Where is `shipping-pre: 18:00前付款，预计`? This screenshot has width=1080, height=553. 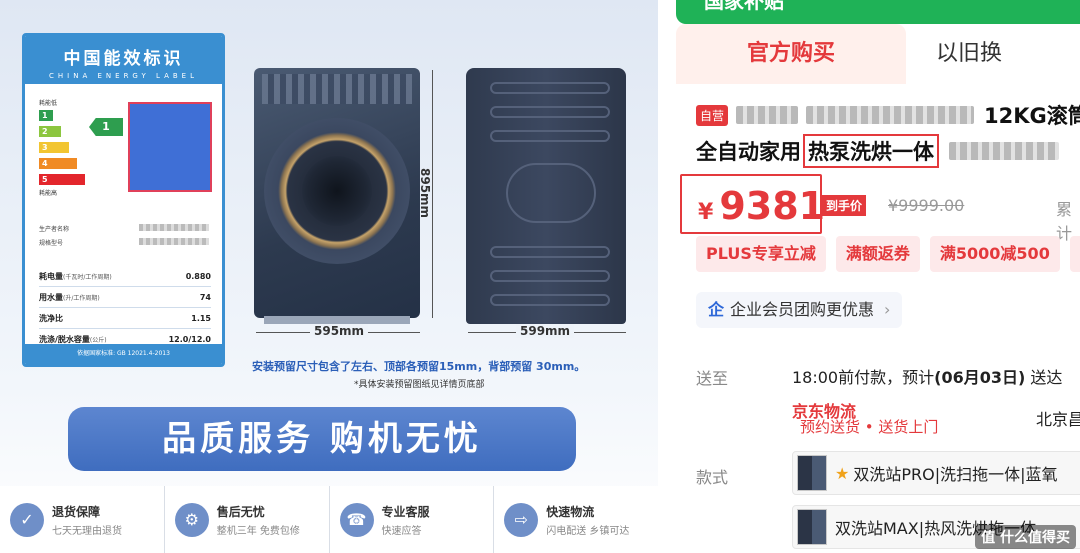 shipping-pre: 18:00前付款，预计 is located at coordinates (863, 377).